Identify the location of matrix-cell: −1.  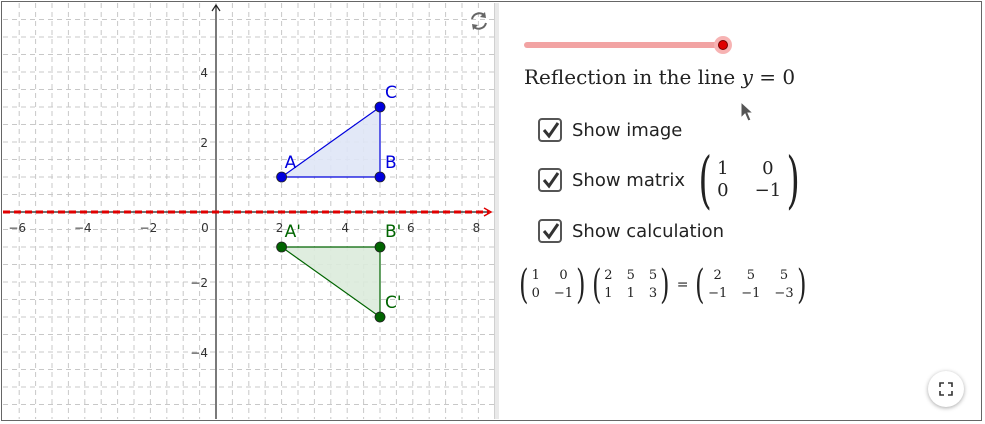
(768, 190).